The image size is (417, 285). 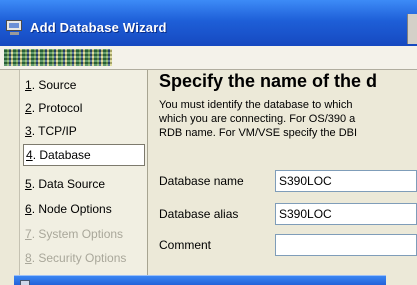 I want to click on step-number: 5, so click(x=28, y=184).